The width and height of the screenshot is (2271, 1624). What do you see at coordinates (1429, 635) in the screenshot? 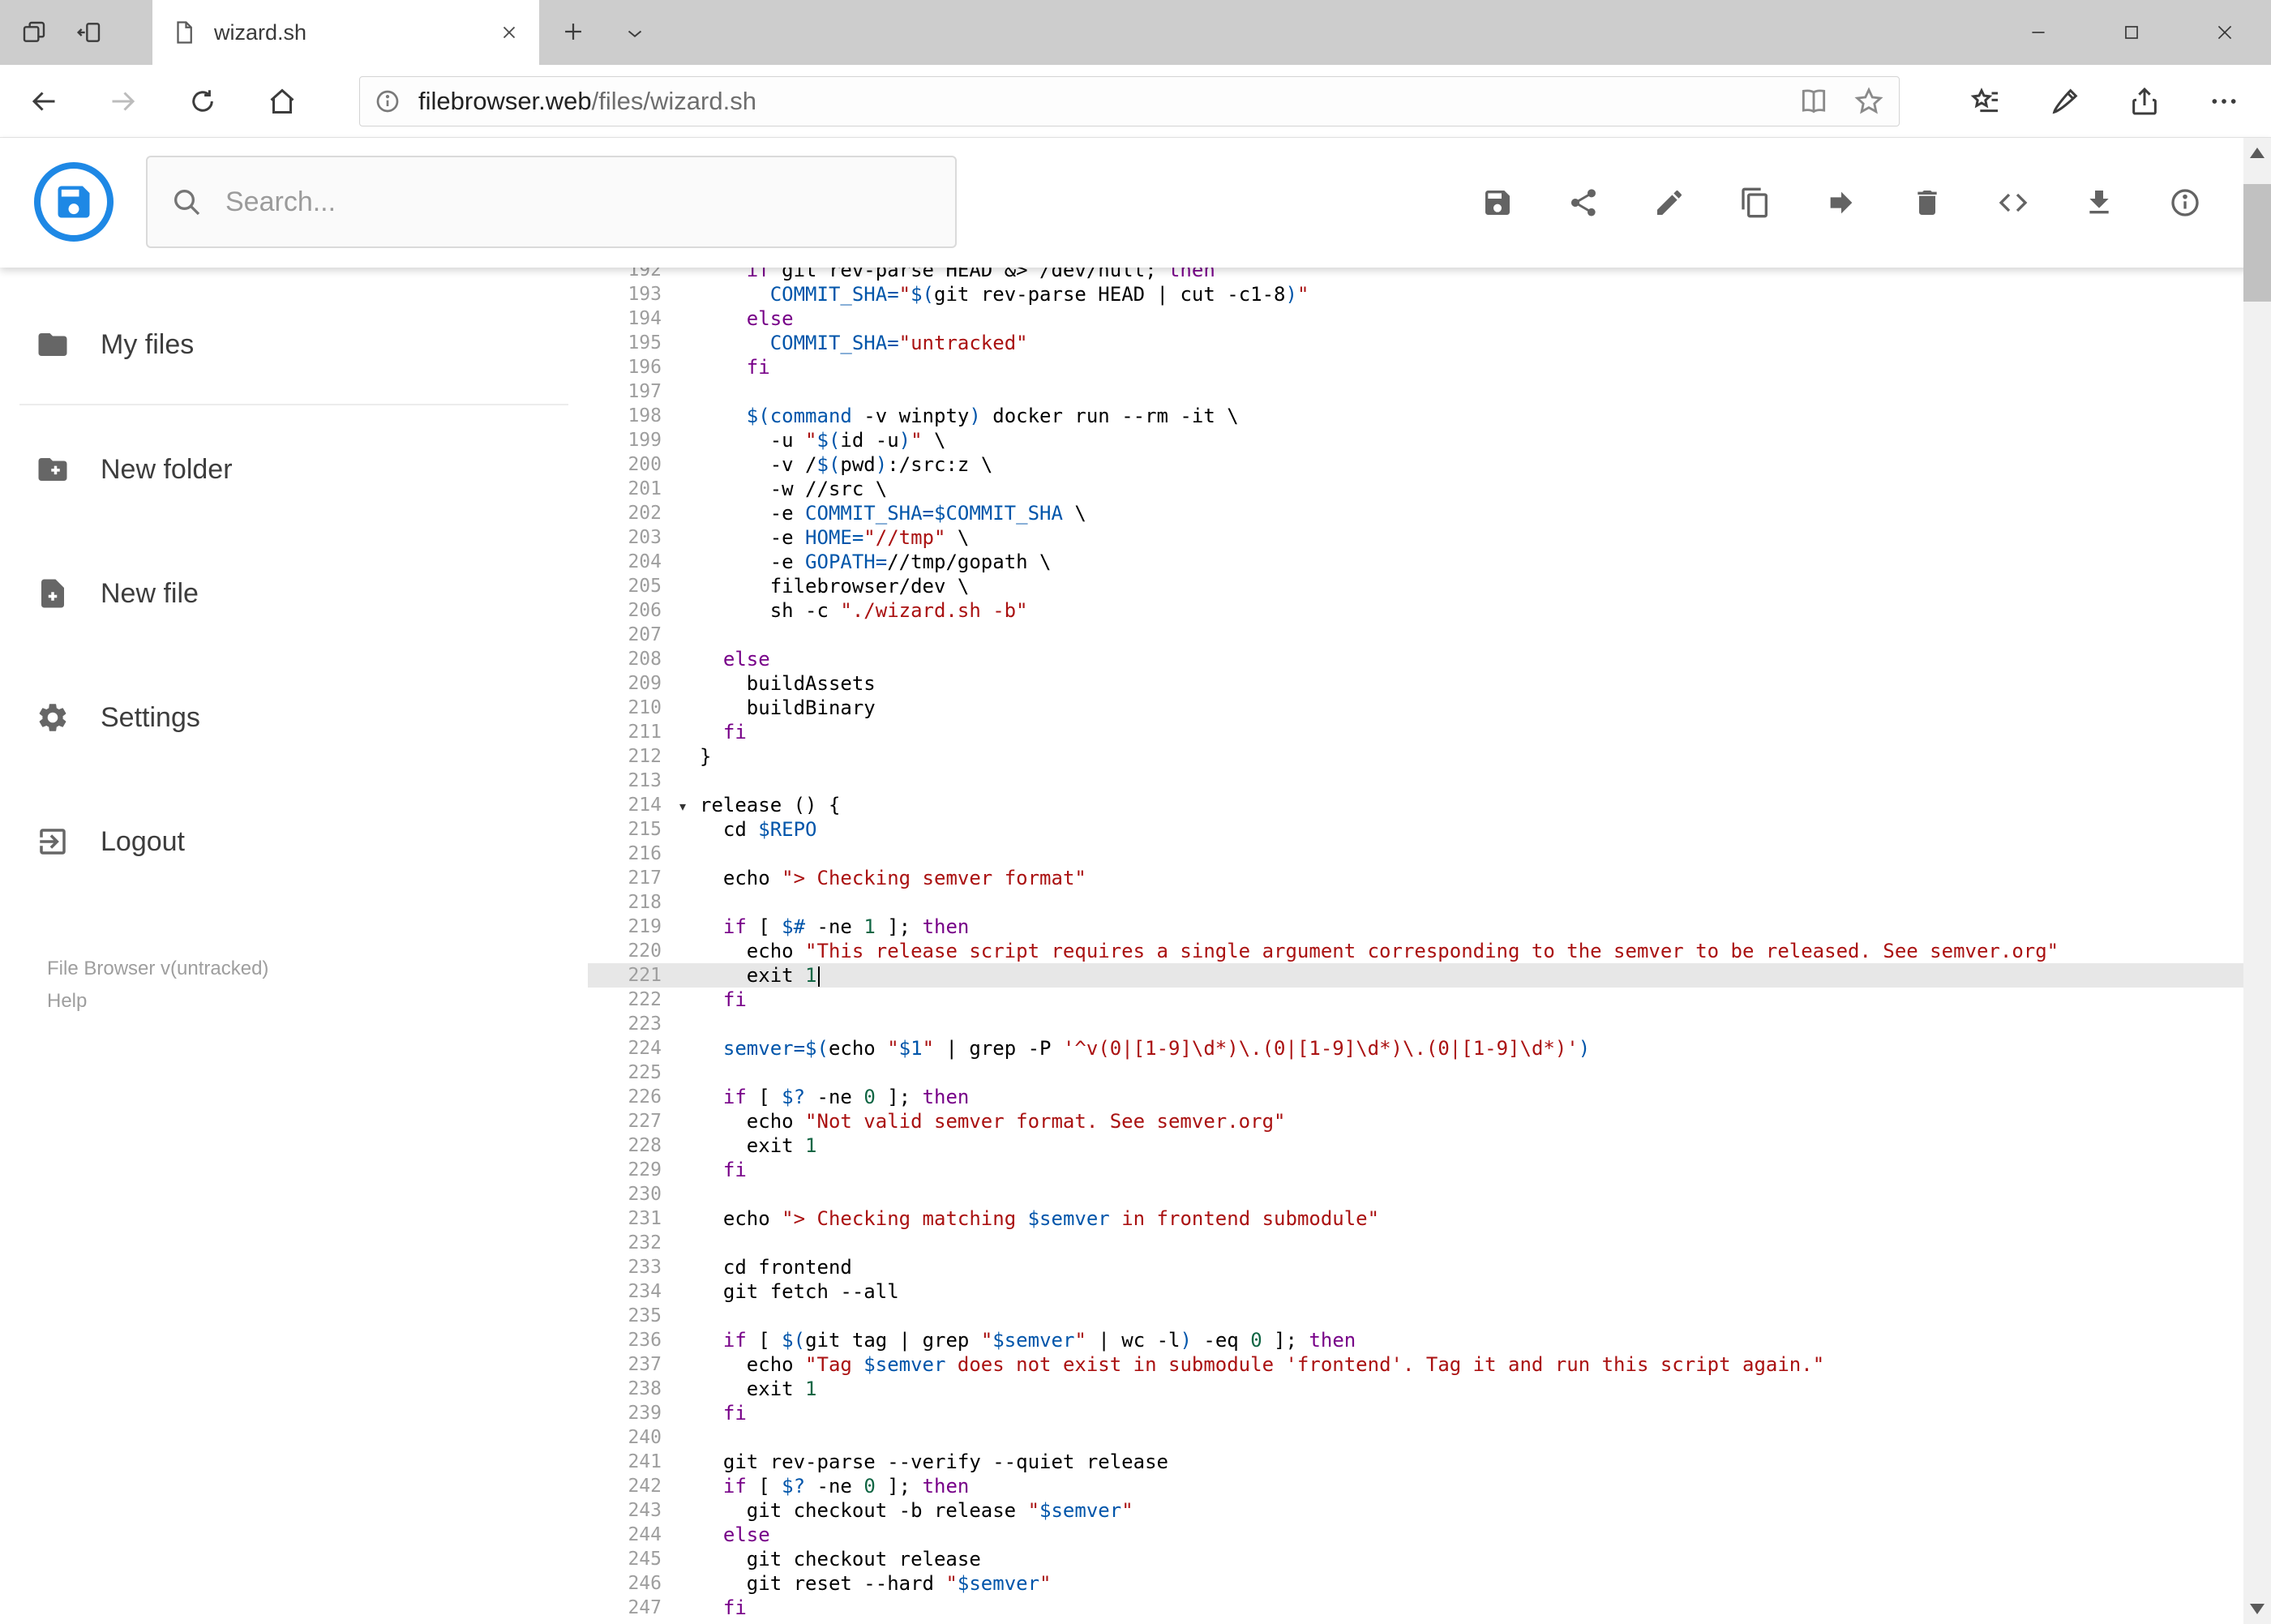
I see `code-line-207: 207` at bounding box center [1429, 635].